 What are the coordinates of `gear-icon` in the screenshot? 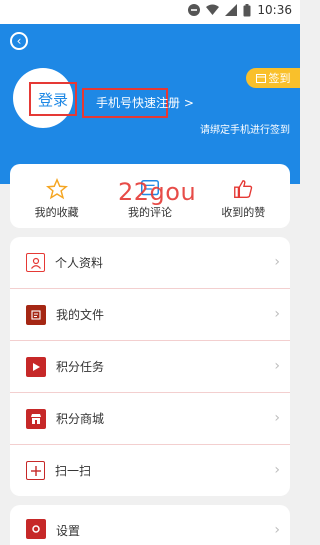 It's located at (36, 529).